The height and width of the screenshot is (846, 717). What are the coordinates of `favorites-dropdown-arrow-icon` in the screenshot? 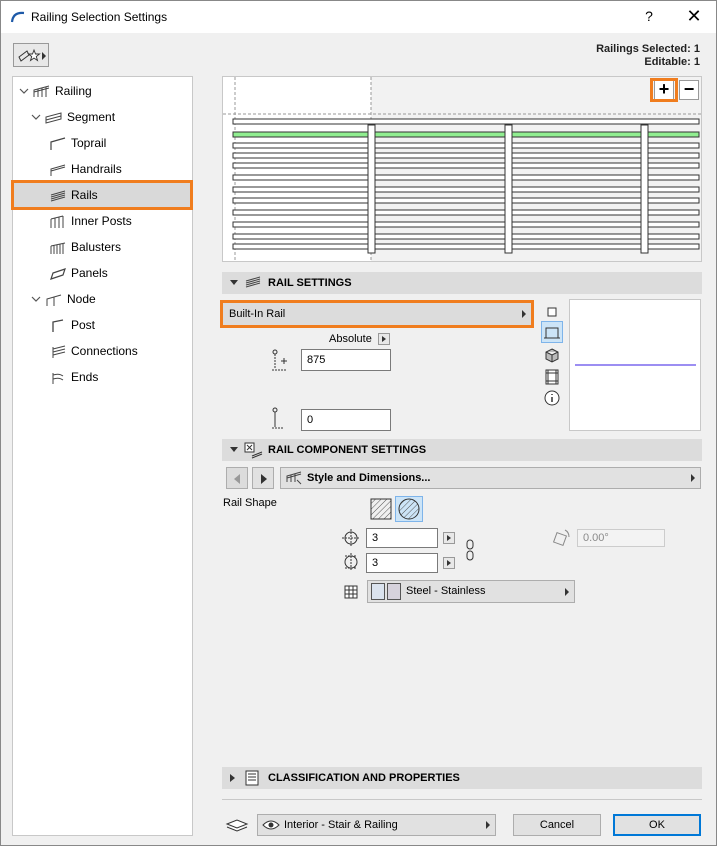 It's located at (44, 56).